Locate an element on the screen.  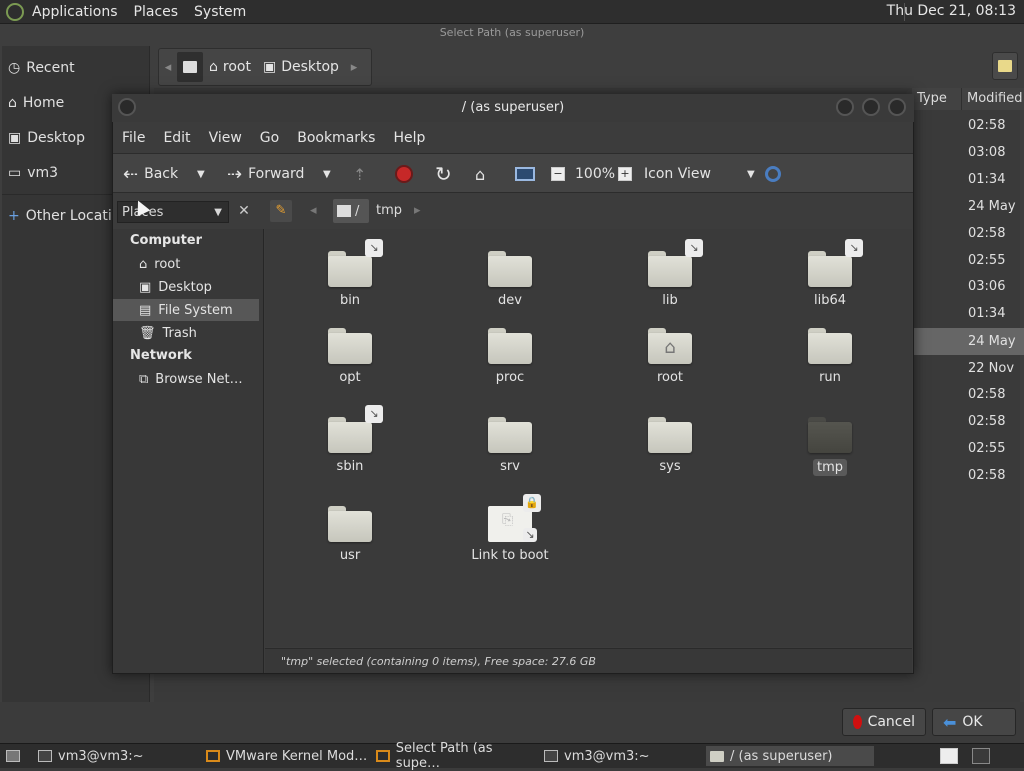
zoom-in-button: + is located at coordinates (625, 174).